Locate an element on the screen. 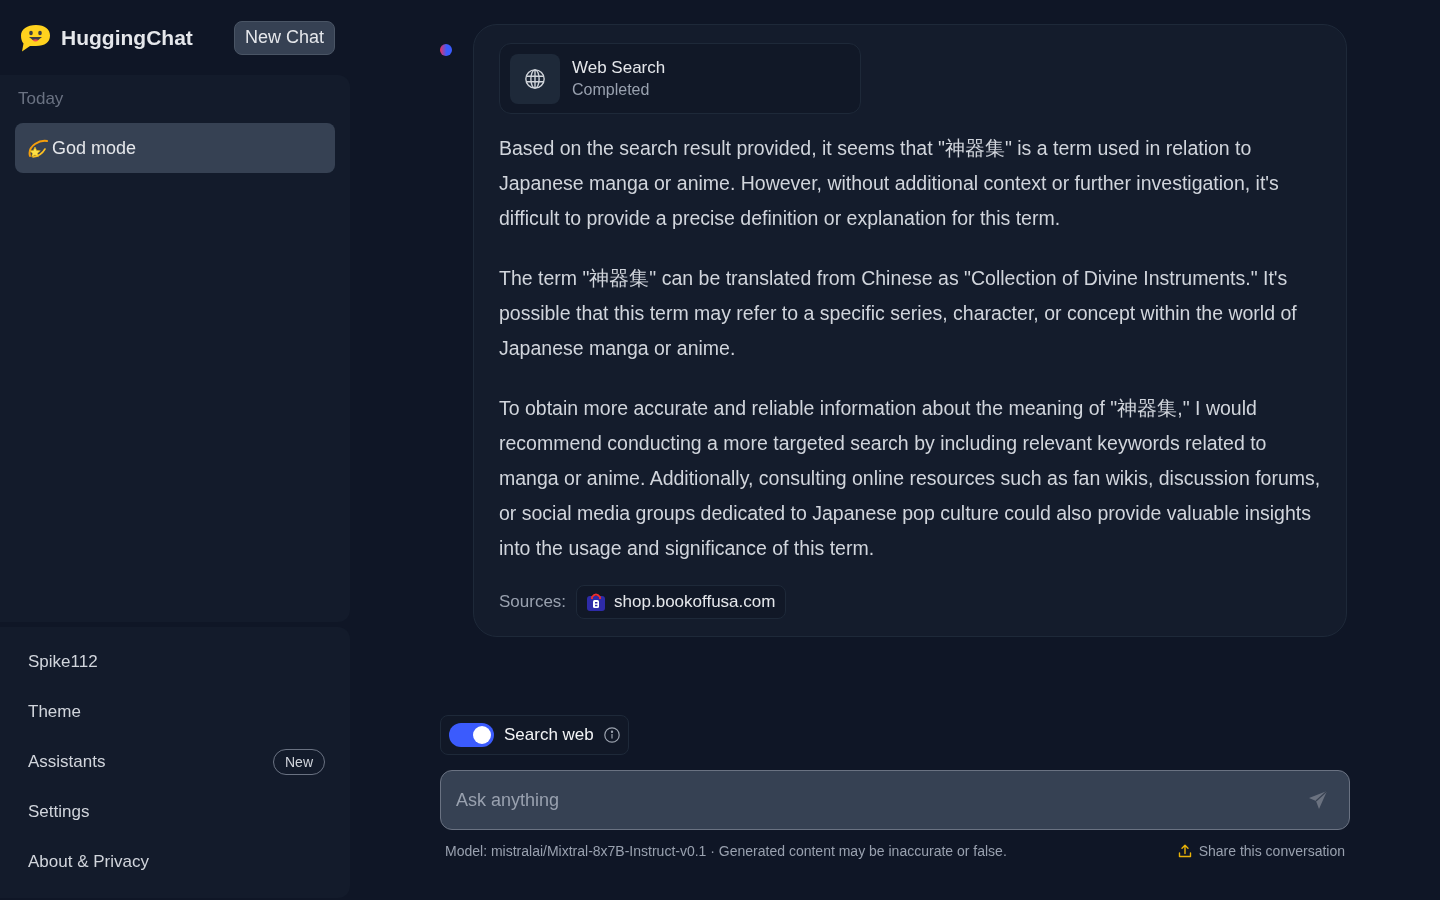 Image resolution: width=1440 pixels, height=900 pixels. answer-paragraph: The term "神器集" can be translated from Chinese as "Collection of Divine Instruments." It's possible that this term may refer to a specific series, character, or concept within the world of Japanese manga or anime. is located at coordinates (898, 313).